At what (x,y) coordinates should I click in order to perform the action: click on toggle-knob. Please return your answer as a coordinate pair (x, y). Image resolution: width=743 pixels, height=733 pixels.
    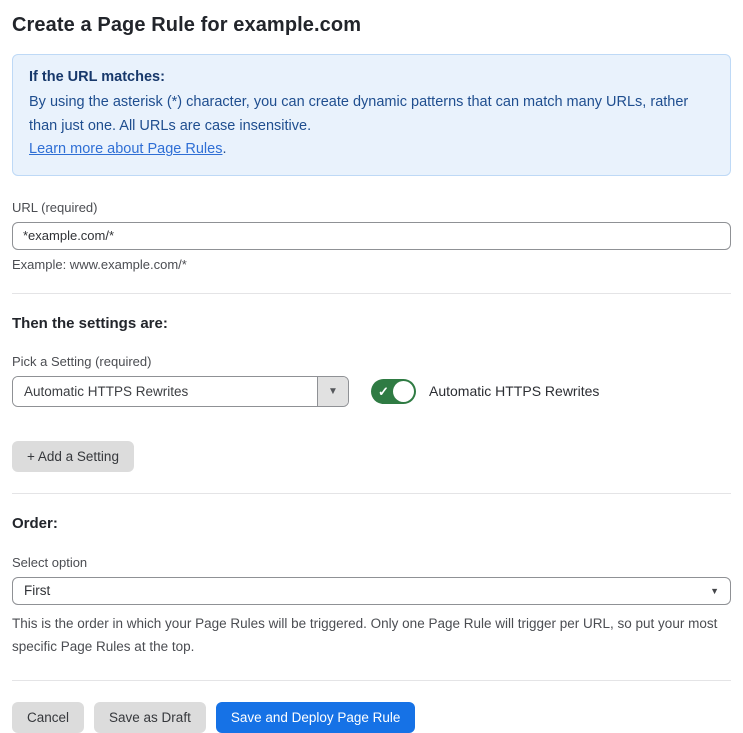
    Looking at the image, I should click on (403, 391).